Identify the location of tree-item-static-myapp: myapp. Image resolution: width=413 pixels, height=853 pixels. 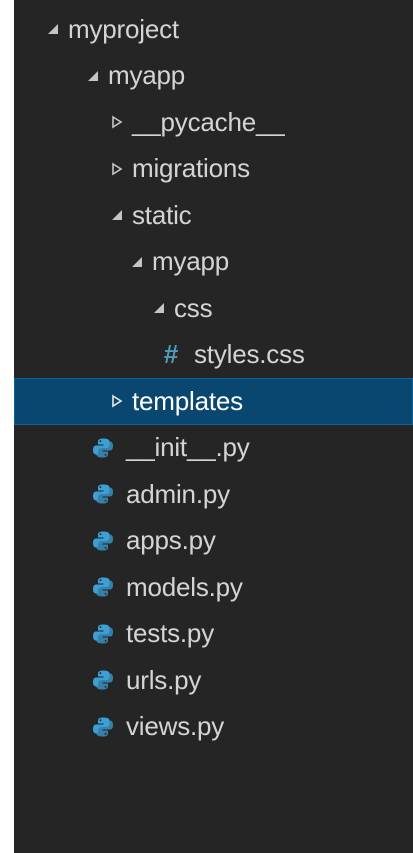
(213, 262).